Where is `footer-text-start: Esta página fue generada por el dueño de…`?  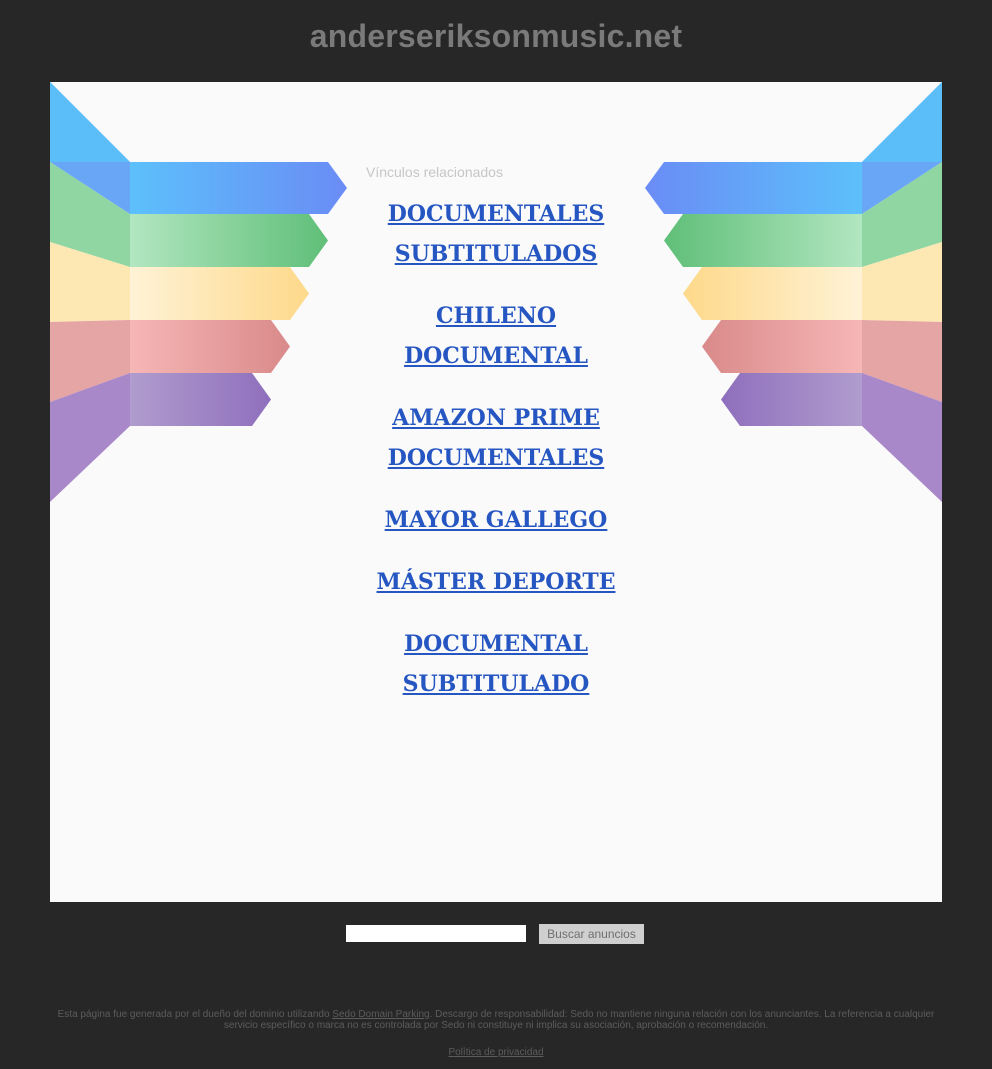
footer-text-start: Esta página fue generada por el dueño de… is located at coordinates (195, 1014).